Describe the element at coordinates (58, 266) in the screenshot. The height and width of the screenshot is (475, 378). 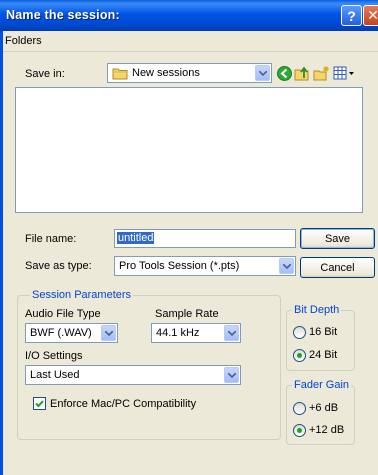
I see `save-as-type-label: Save as type:` at that location.